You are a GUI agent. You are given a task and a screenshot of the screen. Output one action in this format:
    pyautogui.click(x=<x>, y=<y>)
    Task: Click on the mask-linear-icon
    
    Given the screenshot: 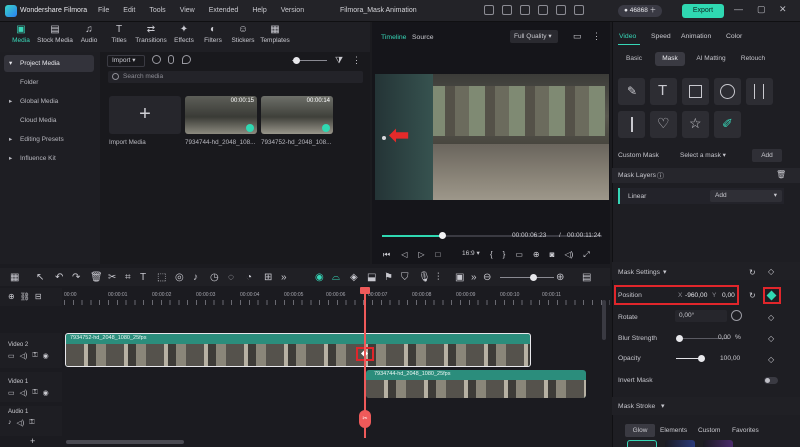 What is the action you would take?
    pyautogui.click(x=631, y=124)
    